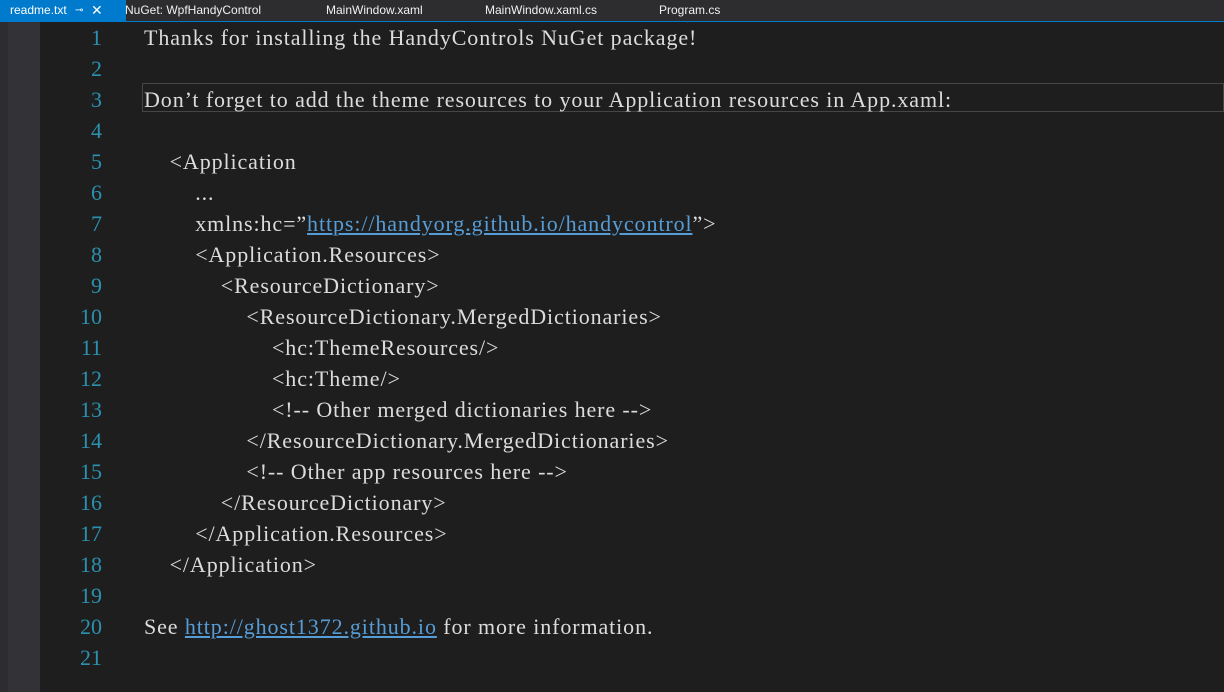 This screenshot has height=692, width=1224. I want to click on line-number: 3, so click(96, 99).